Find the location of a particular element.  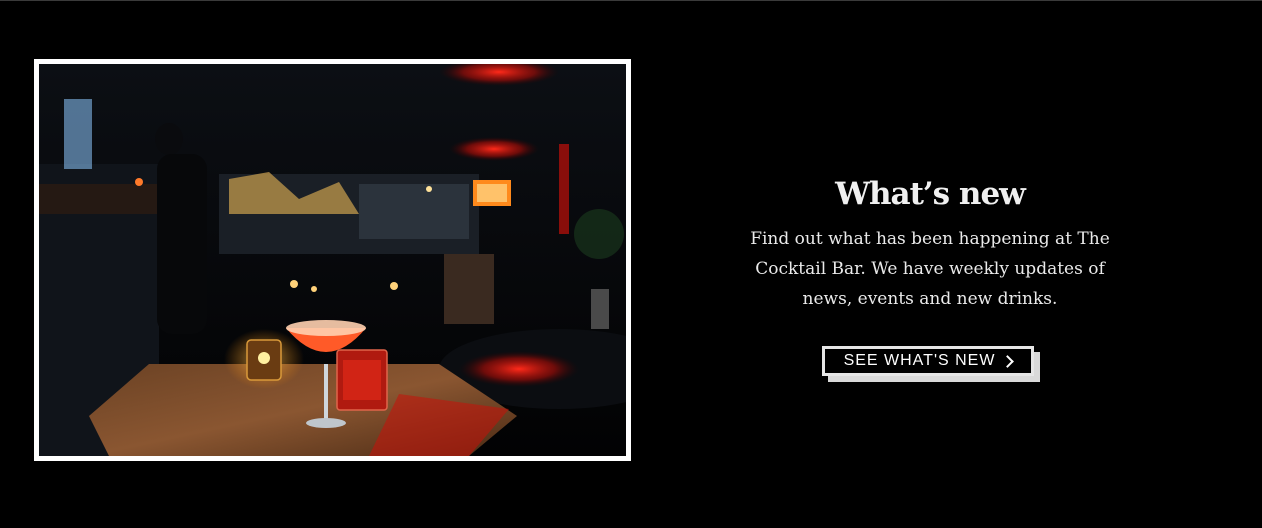

section-title: What’s new is located at coordinates (930, 194).